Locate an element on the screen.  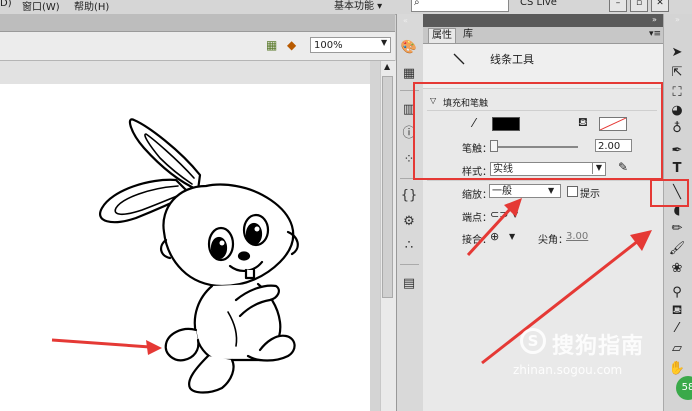
scrollbar-thumb is located at coordinates (387, 187).